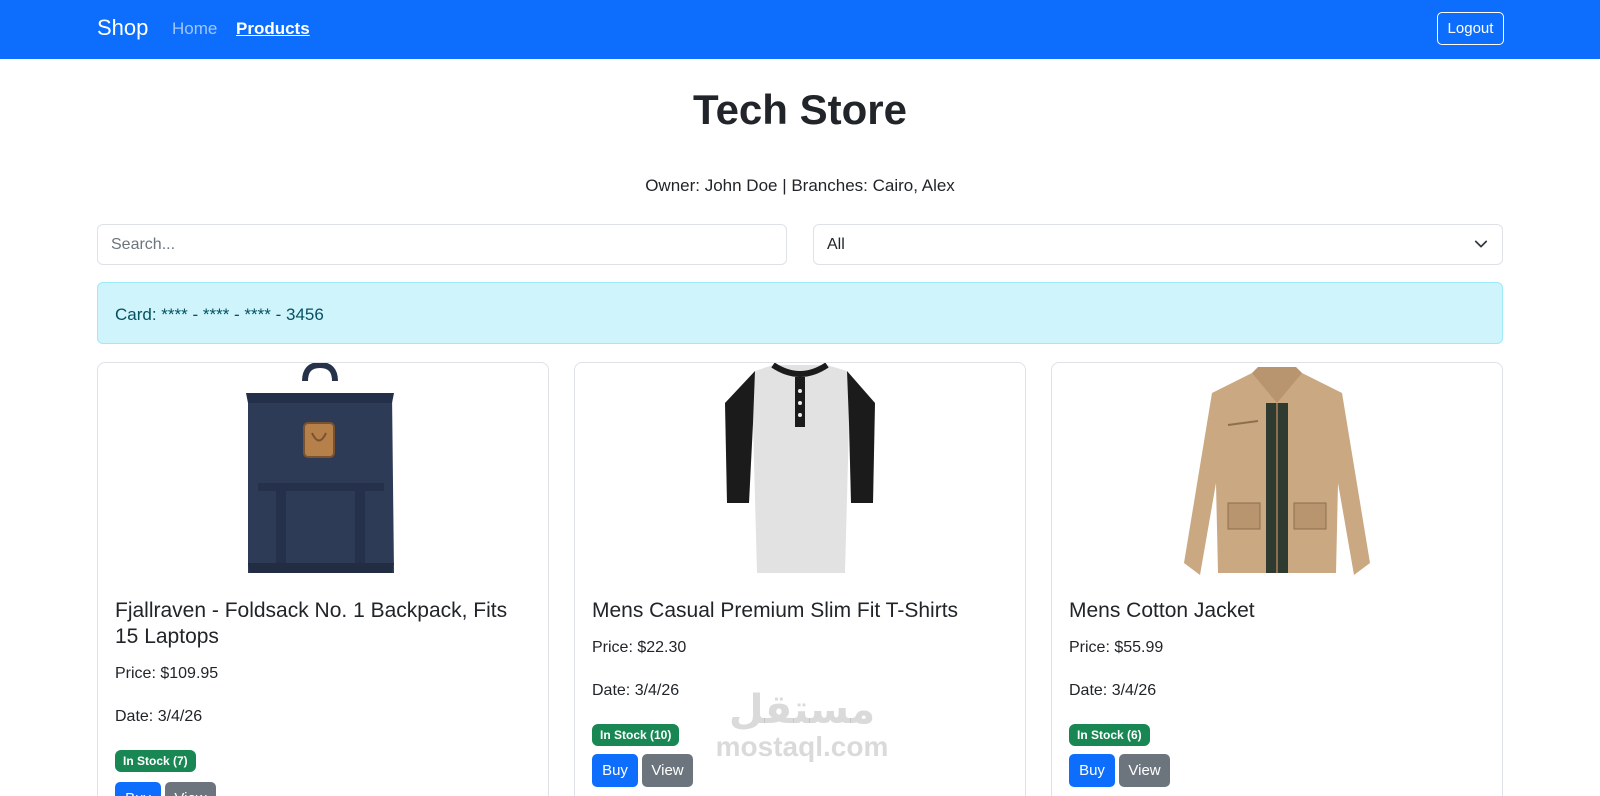  Describe the element at coordinates (775, 610) in the screenshot. I see `product-title: Mens Casual Premium Slim Fit T-Shirts` at that location.